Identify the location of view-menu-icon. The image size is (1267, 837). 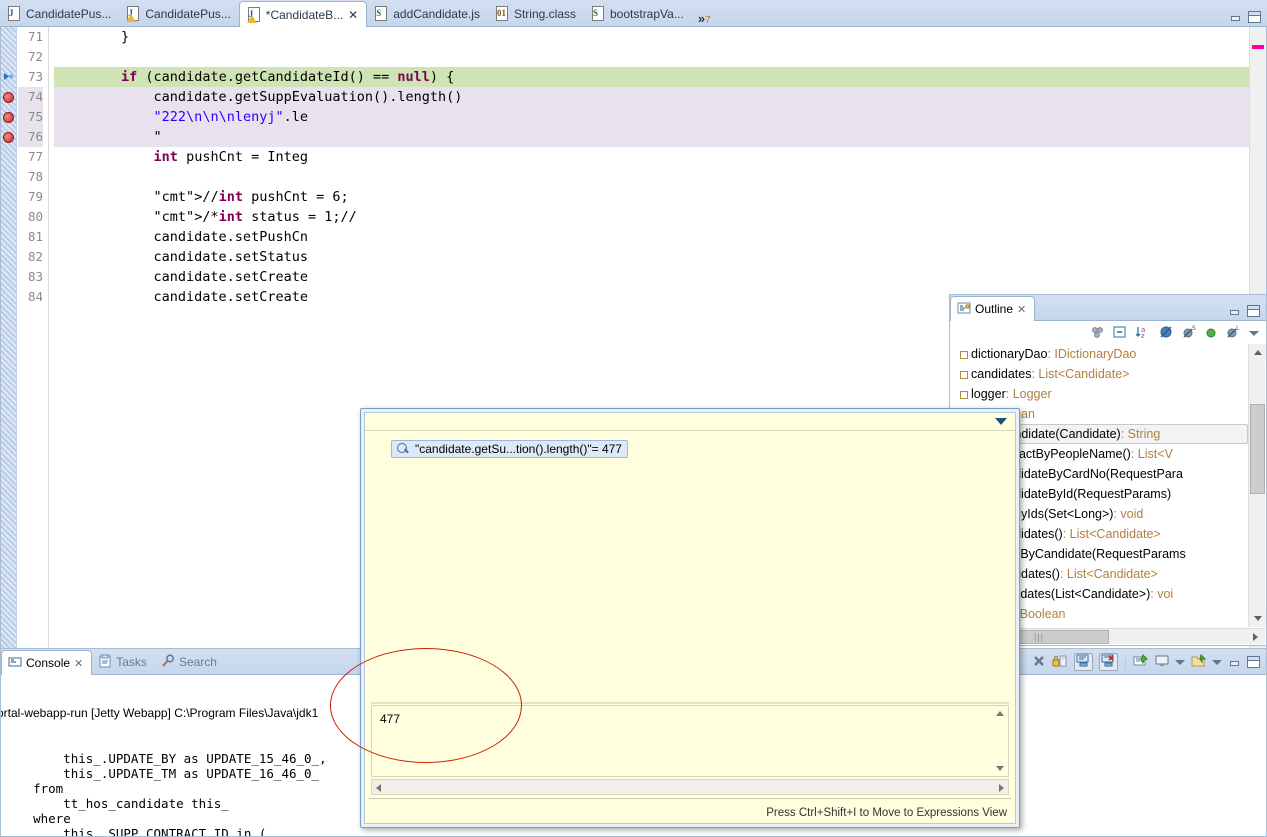
(1254, 333).